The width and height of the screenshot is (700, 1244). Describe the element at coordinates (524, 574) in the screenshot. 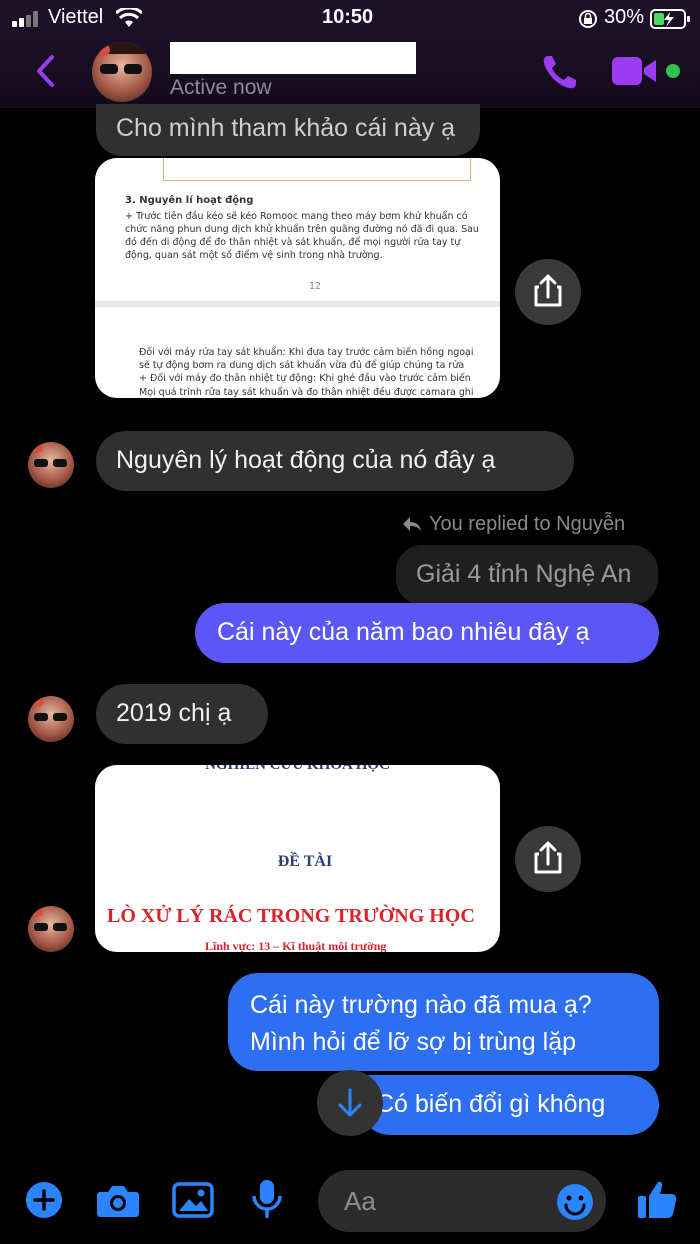

I see `quoted-text: Giải 4 tỉnh Nghệ An` at that location.